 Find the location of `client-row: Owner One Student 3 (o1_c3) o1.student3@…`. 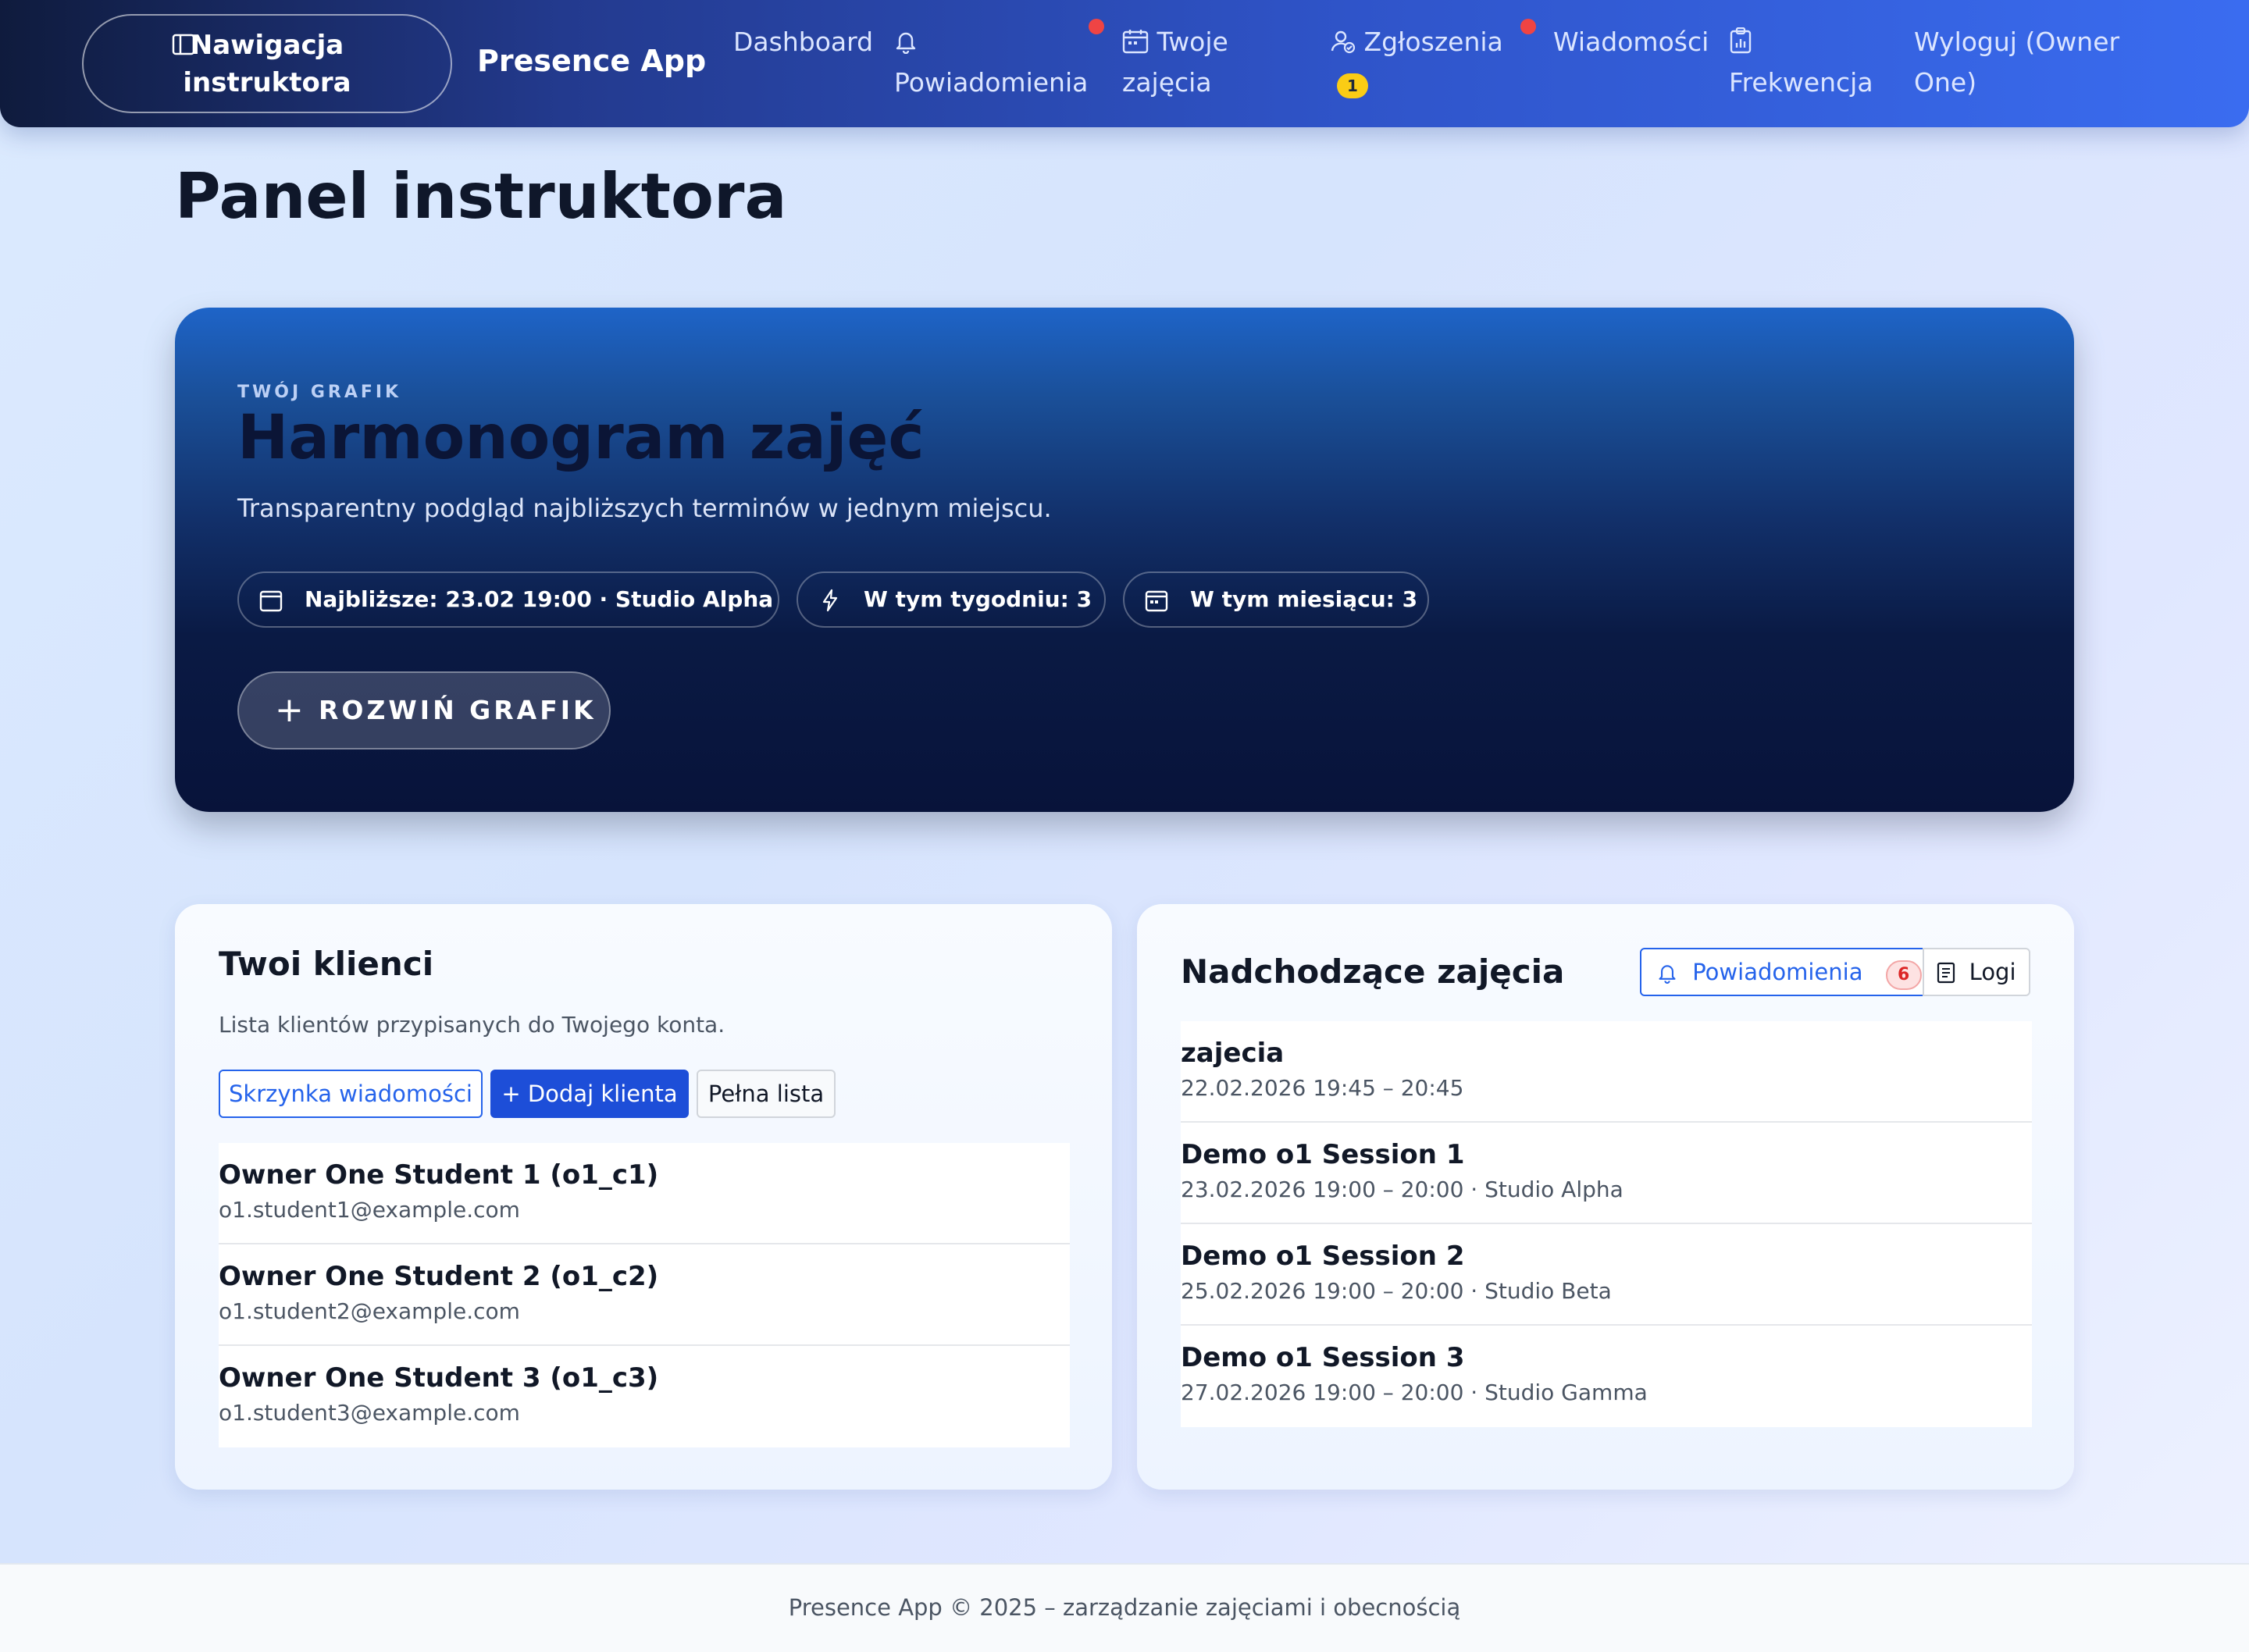

client-row: Owner One Student 3 (o1_c3) o1.student3@… is located at coordinates (644, 1396).